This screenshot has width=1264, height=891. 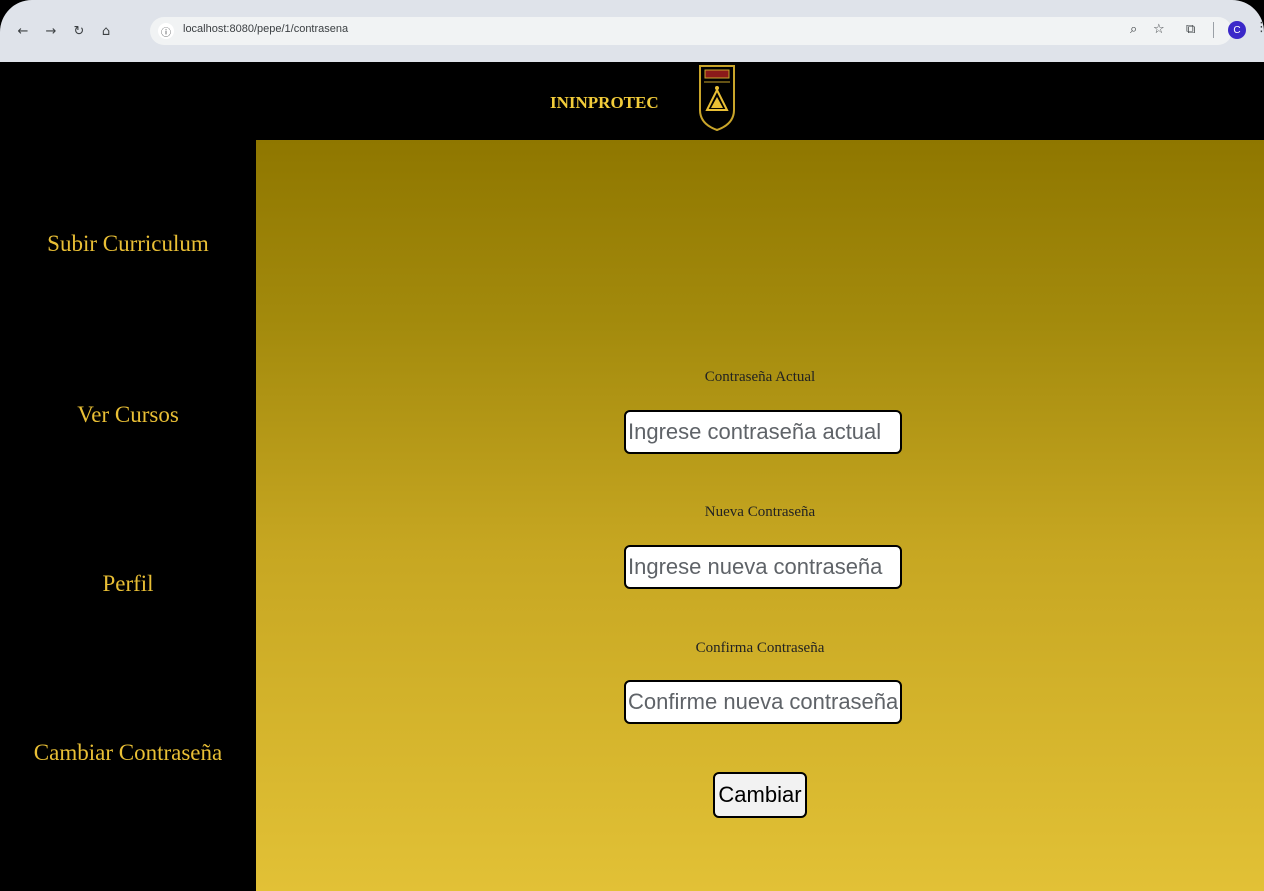 I want to click on reload-icon: ↻, so click(x=79, y=31).